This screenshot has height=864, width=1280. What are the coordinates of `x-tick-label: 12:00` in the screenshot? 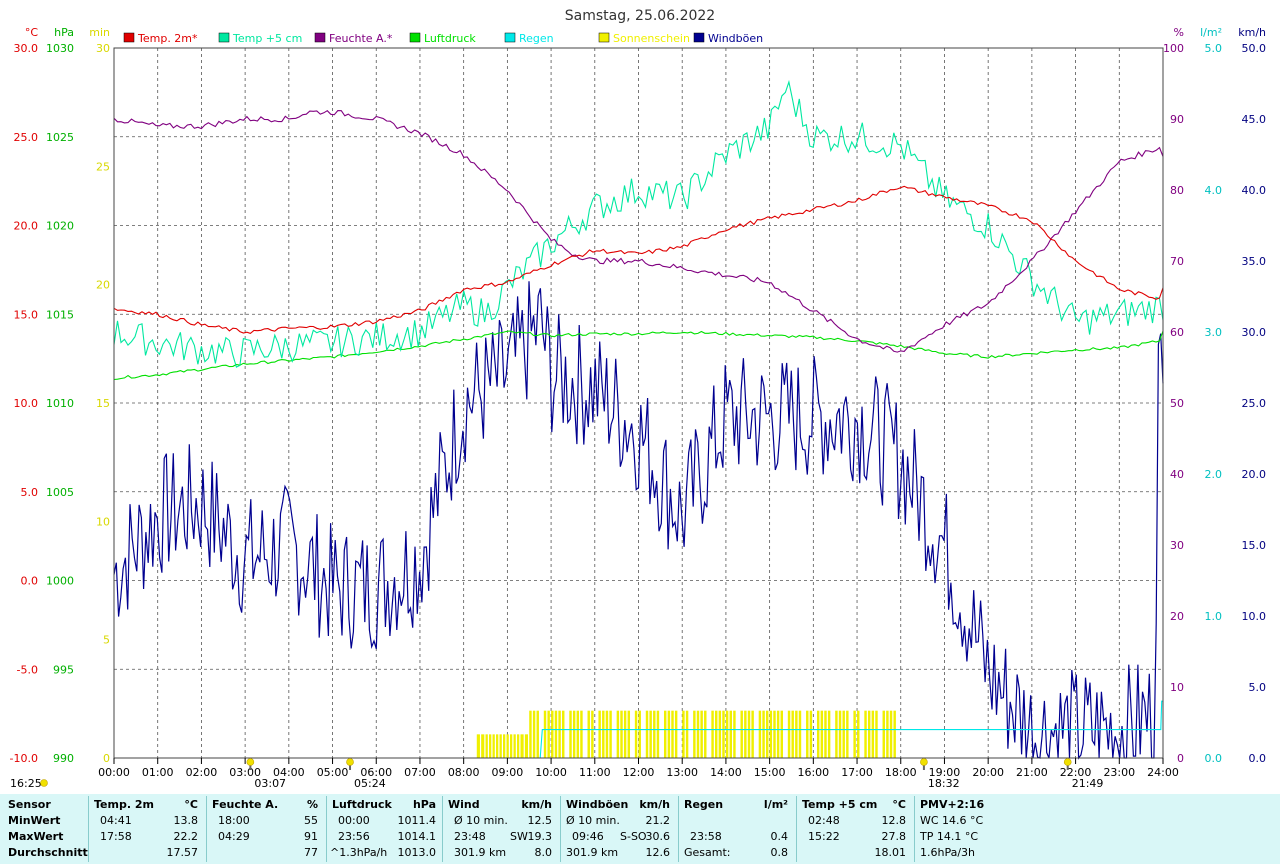 It's located at (639, 772).